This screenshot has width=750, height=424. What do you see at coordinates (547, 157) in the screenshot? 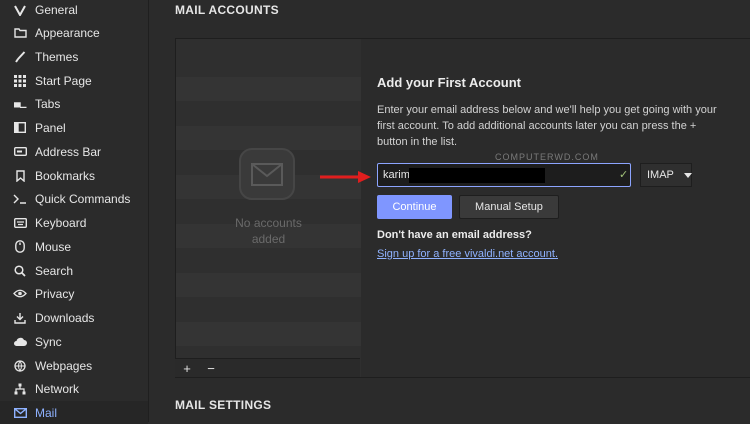
I see `watermark-text: COMPUTERWD.COM` at bounding box center [547, 157].